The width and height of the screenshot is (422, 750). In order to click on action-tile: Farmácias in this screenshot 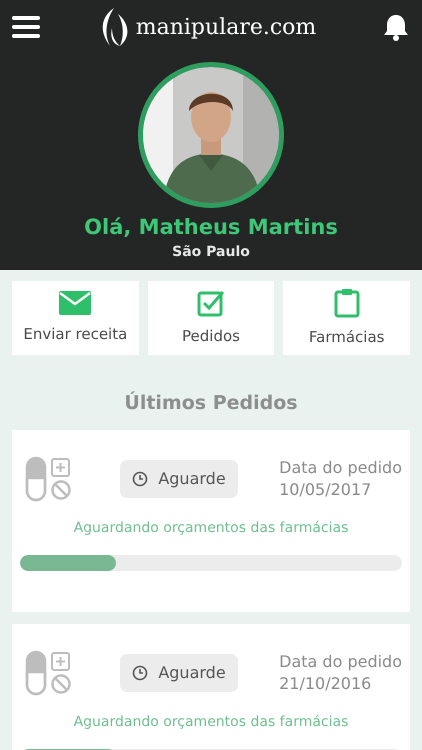, I will do `click(346, 318)`.